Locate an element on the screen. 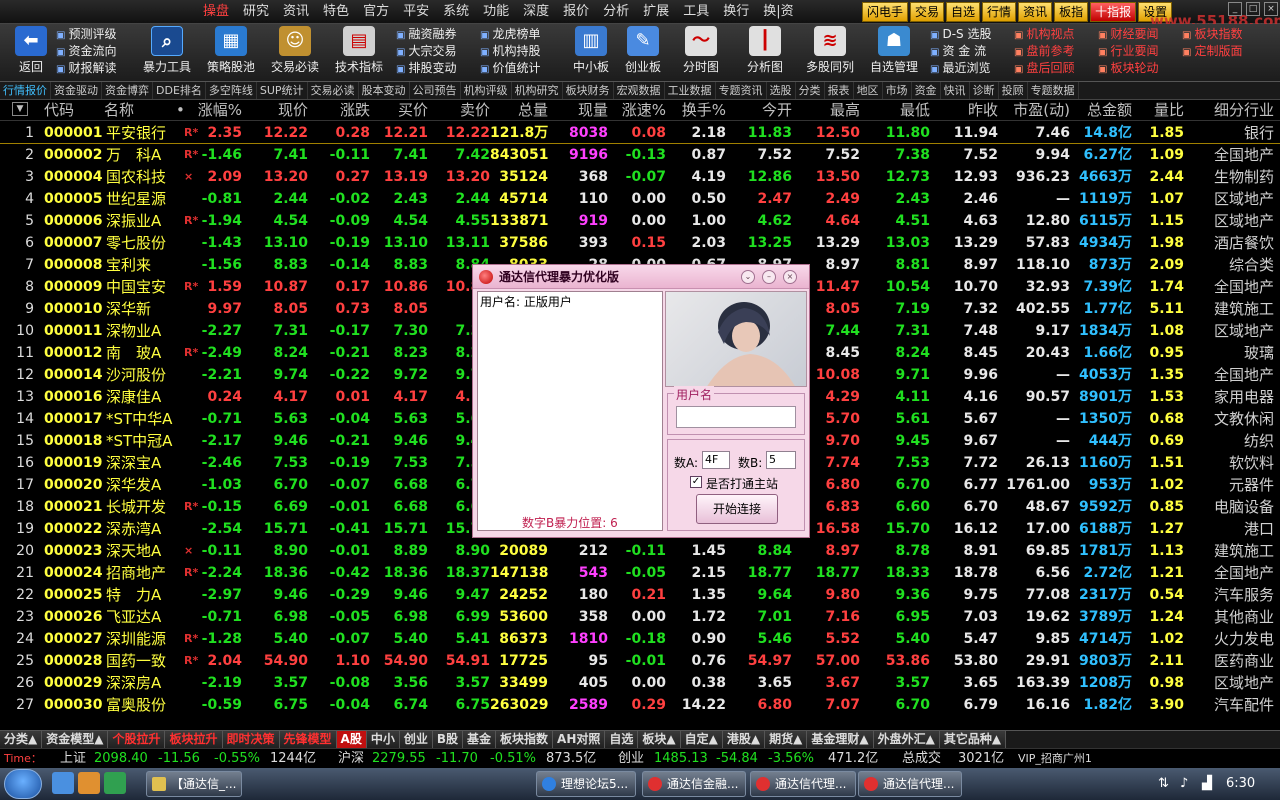 The image size is (1280, 800). tech-indicator-button: ▤ 技术指标 is located at coordinates (359, 53).